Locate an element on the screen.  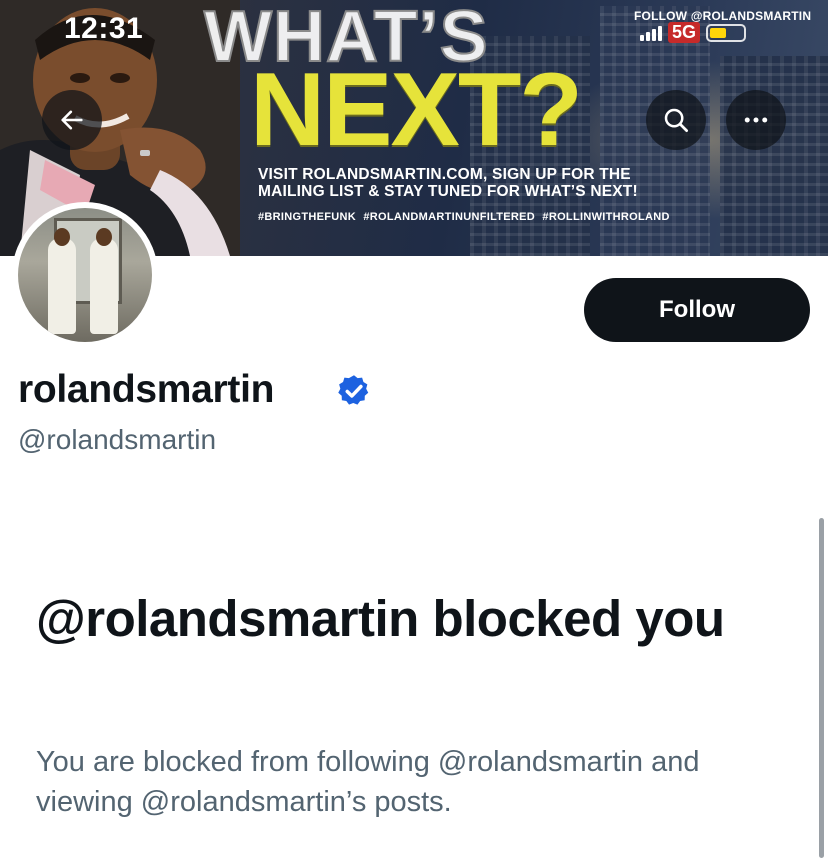
verified-badge-icon is located at coordinates (353, 390).